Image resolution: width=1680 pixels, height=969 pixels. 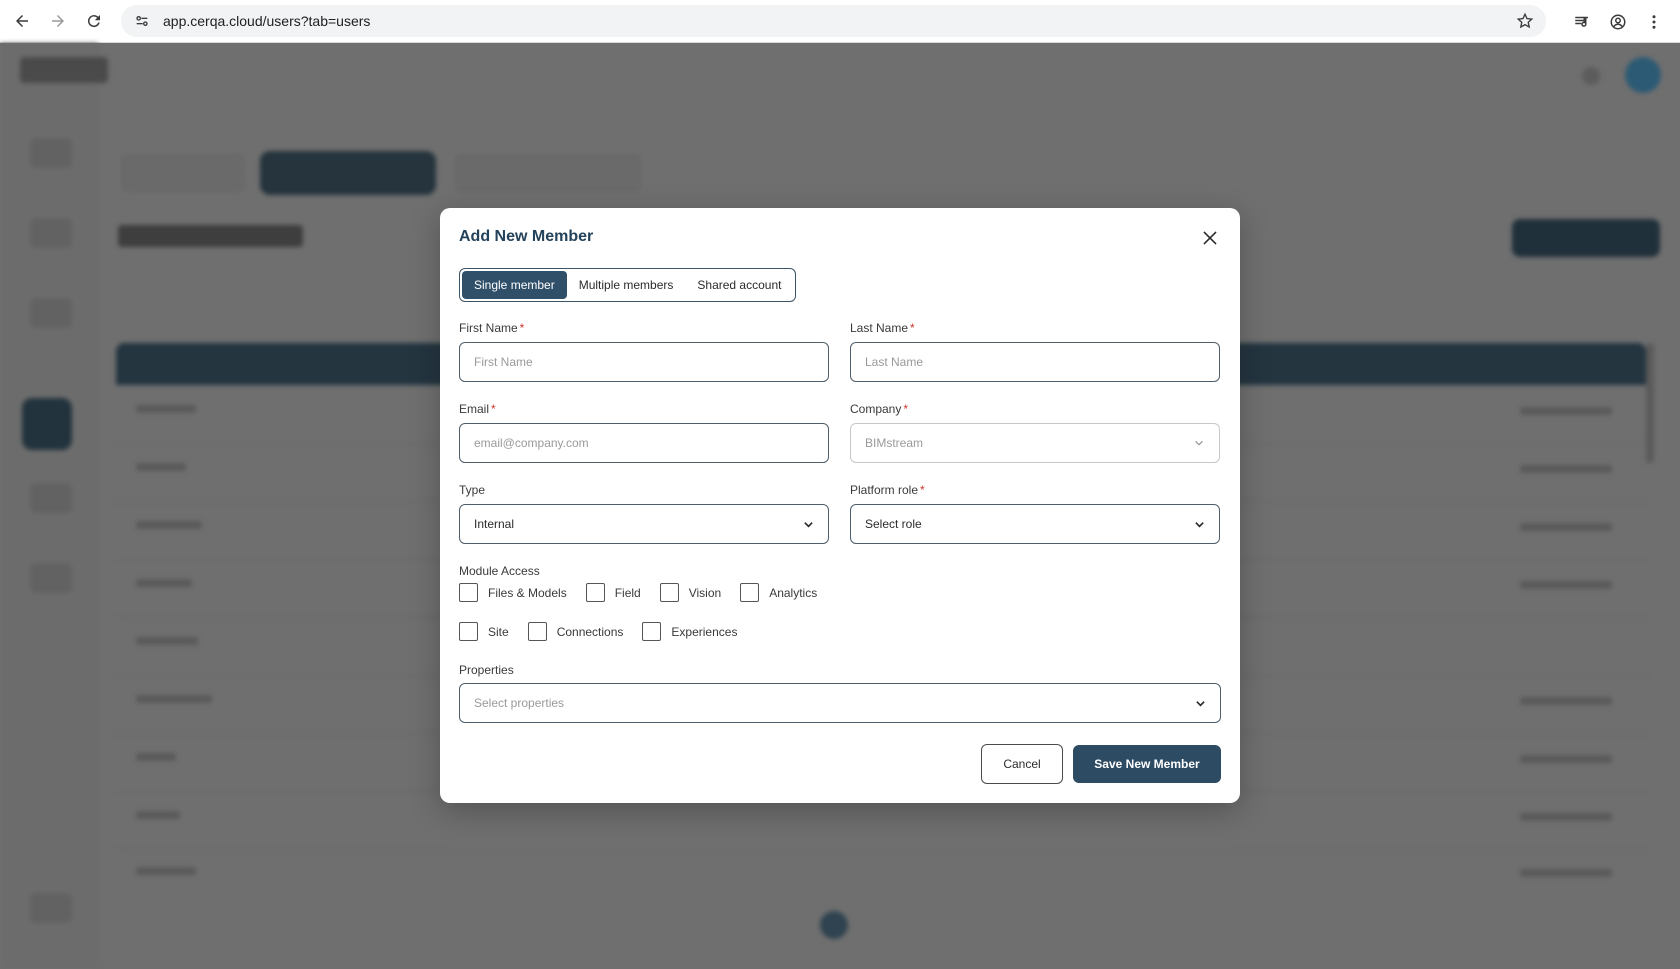 I want to click on tab-single-member: Single member, so click(x=514, y=285).